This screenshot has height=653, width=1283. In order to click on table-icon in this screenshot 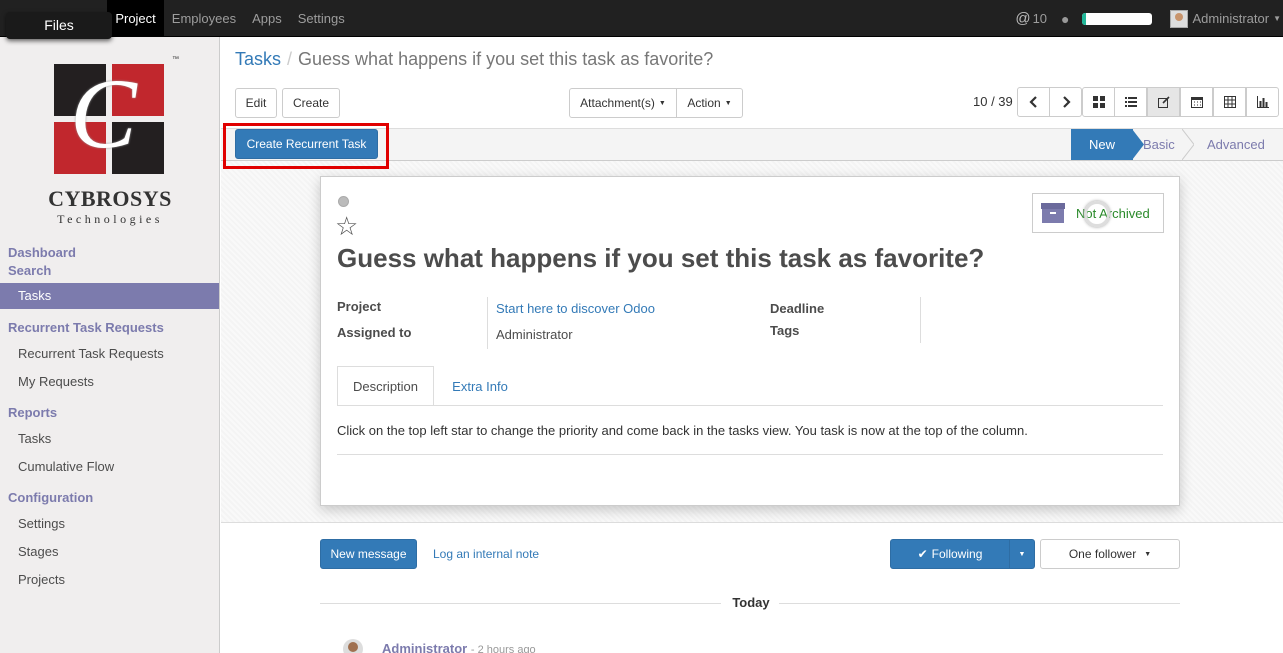, I will do `click(1229, 102)`.